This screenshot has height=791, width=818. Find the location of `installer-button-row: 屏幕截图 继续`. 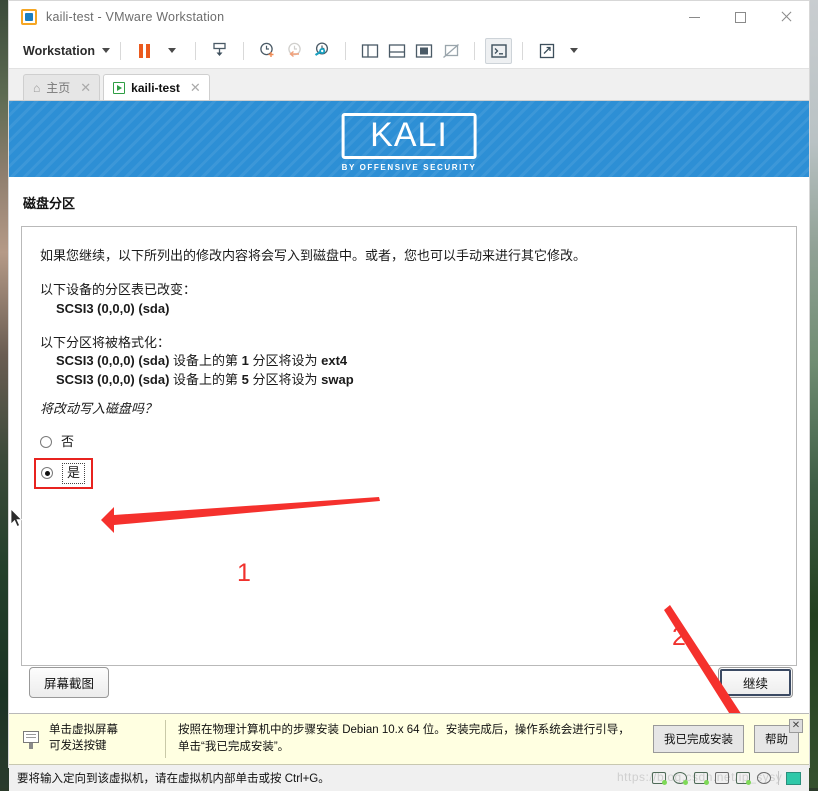

installer-button-row: 屏幕截图 继续 is located at coordinates (409, 683).